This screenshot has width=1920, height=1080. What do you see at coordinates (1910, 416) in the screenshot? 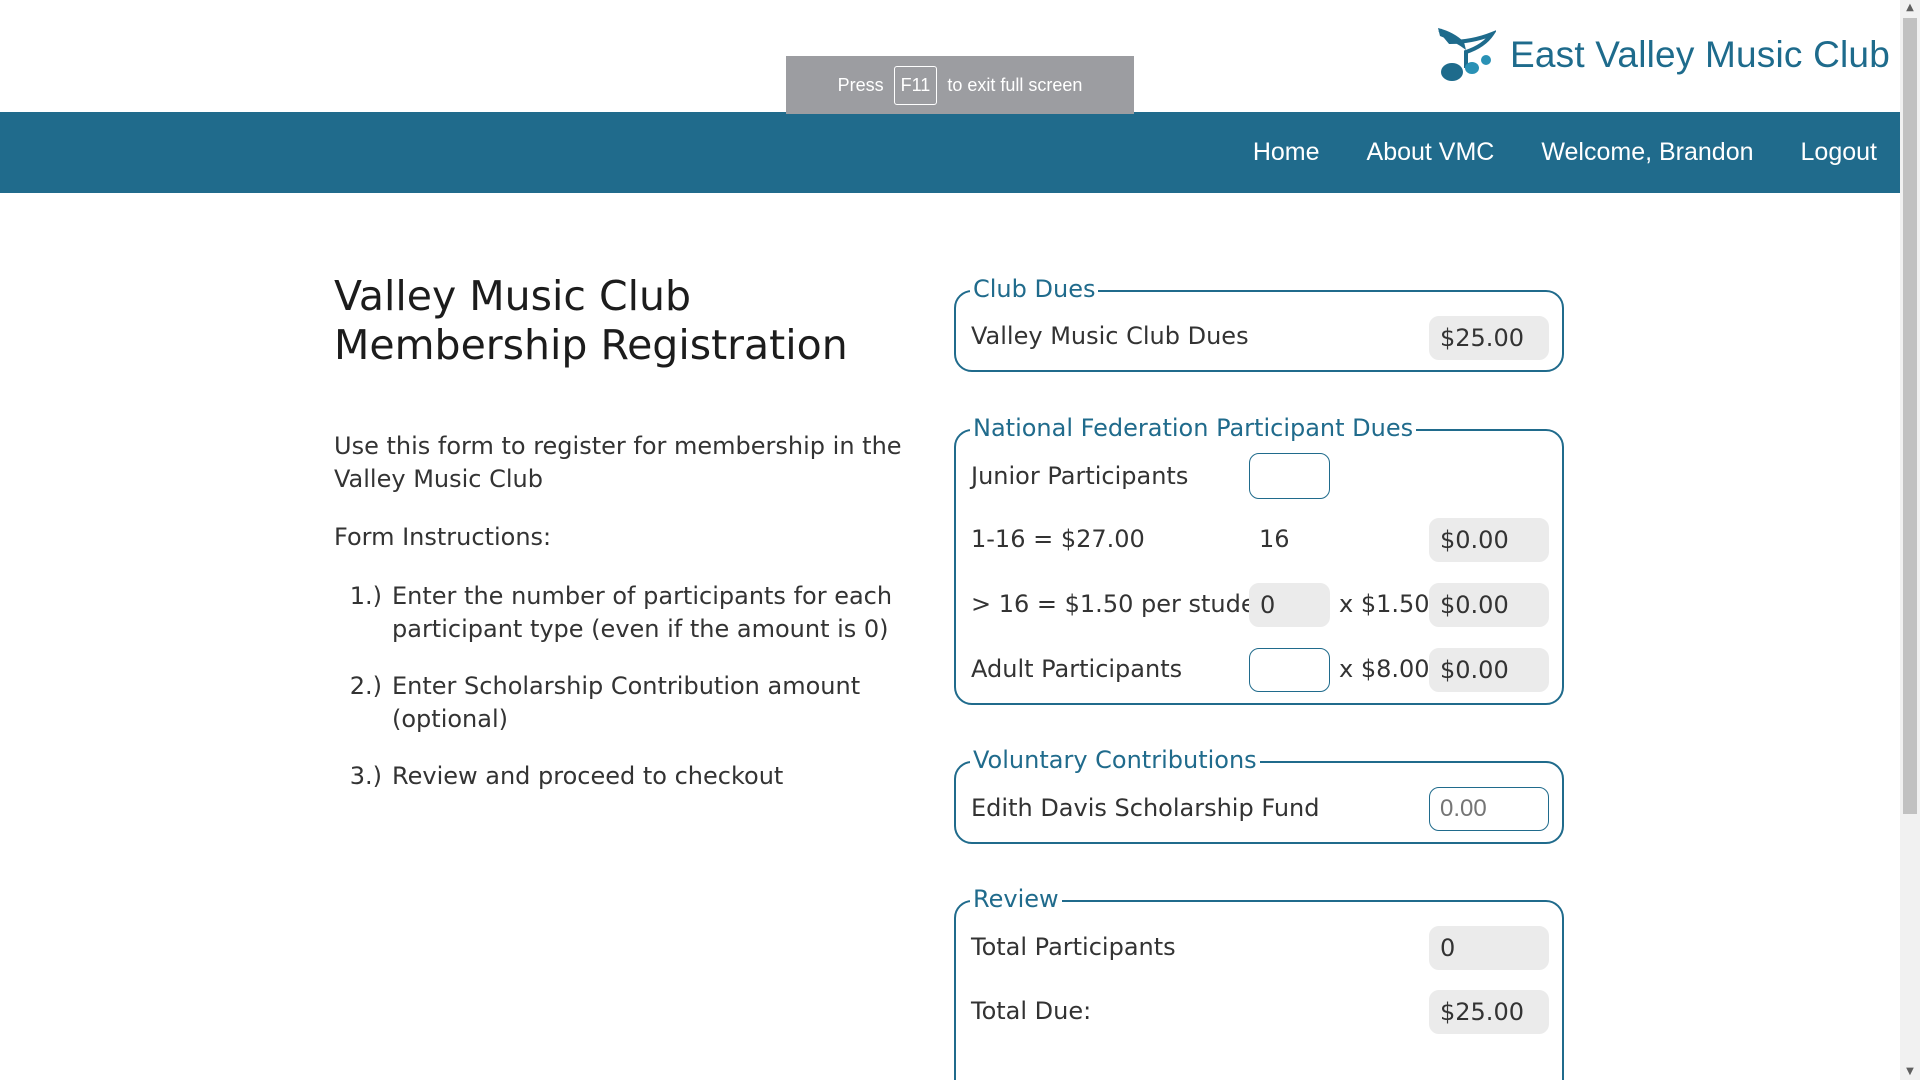
I see `scroll-thumb` at bounding box center [1910, 416].